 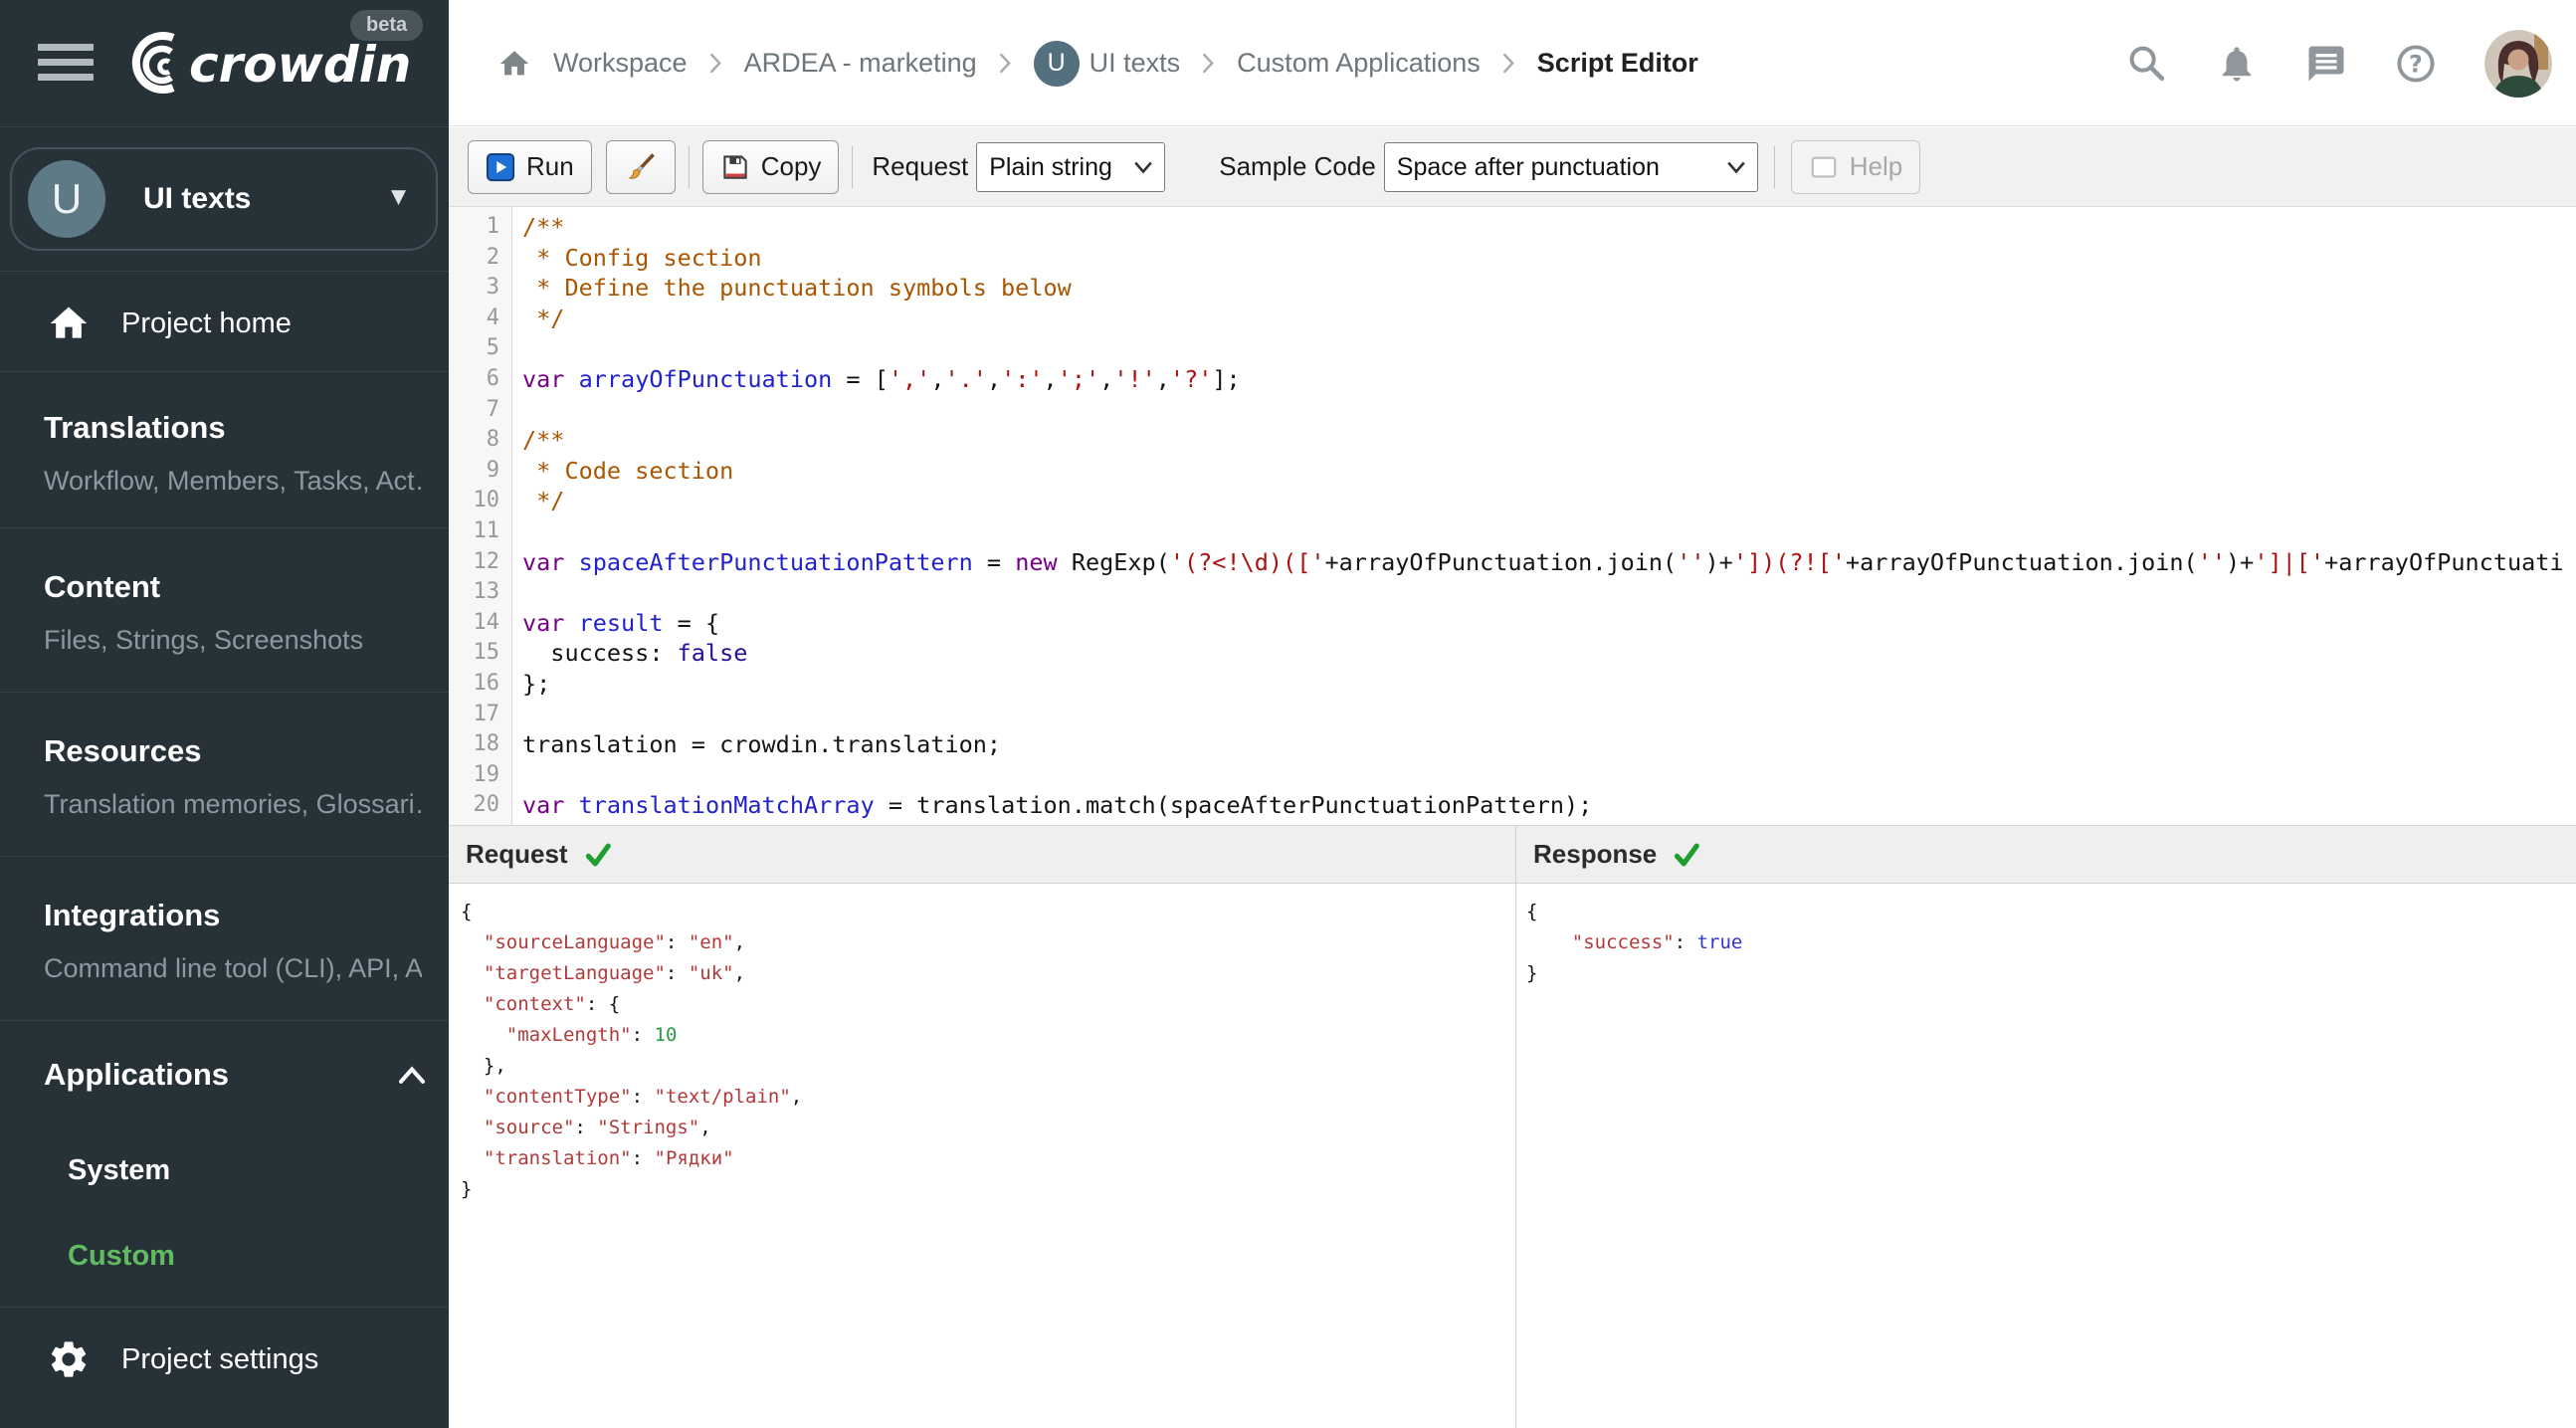 I want to click on request-type-select: Plain string, so click(x=1071, y=166).